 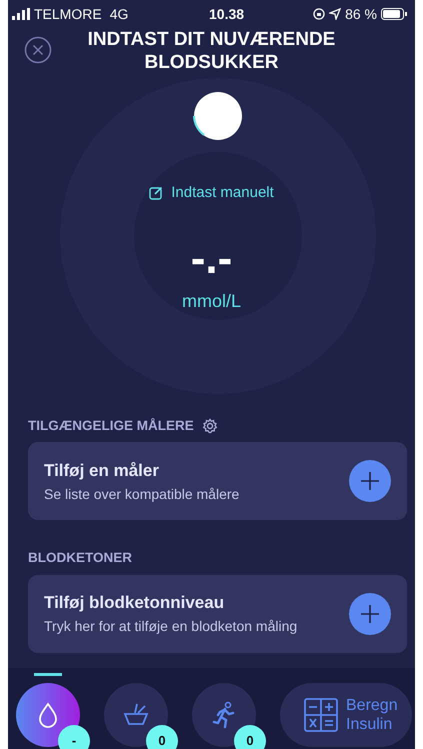 I want to click on screen-title: INDTAST DIT NUVÆRENDE BLODSUKKER, so click(x=211, y=51).